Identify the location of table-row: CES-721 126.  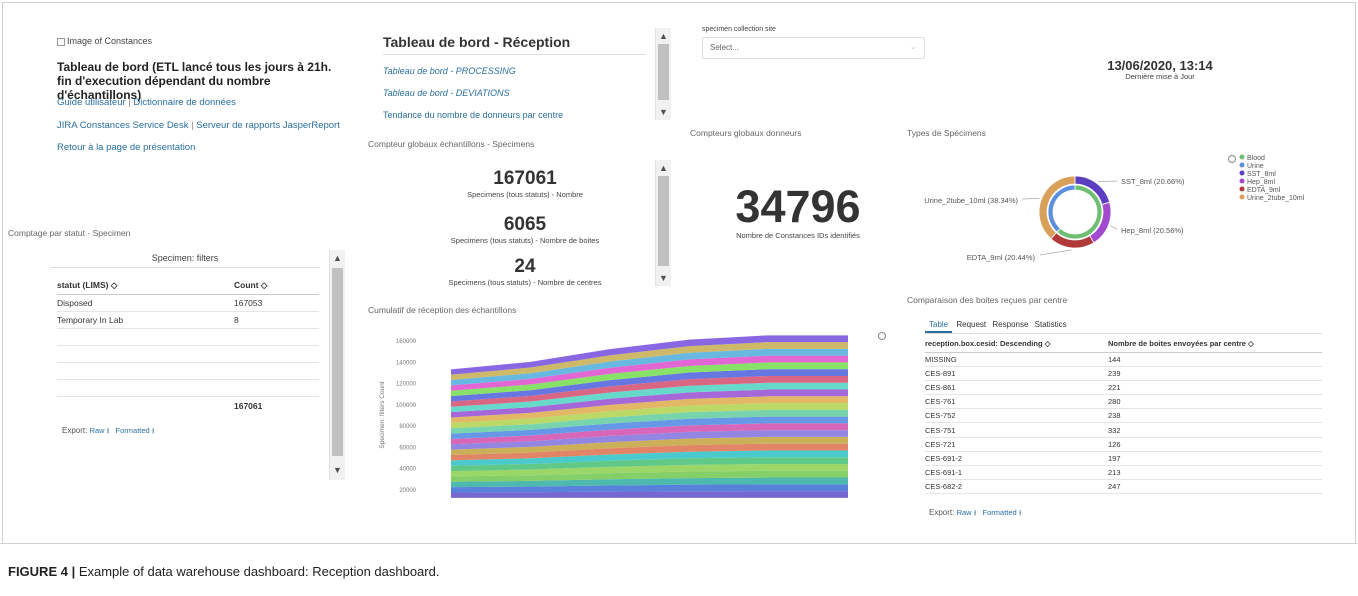
(1123, 444).